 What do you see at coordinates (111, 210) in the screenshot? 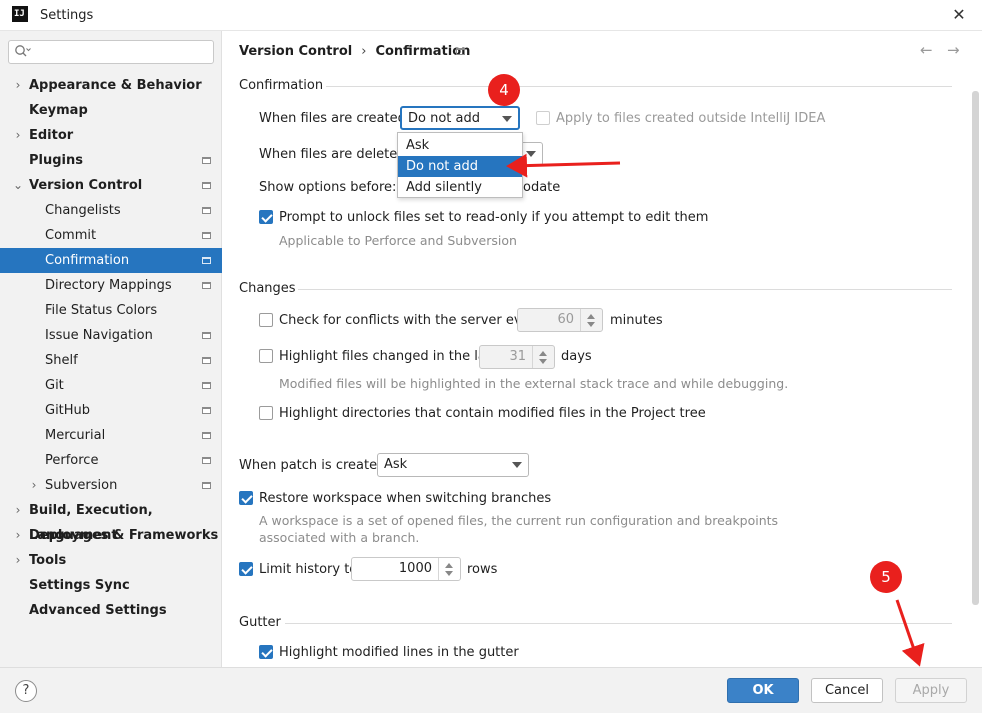
I see `sidebar-item-changelists: Changelists` at bounding box center [111, 210].